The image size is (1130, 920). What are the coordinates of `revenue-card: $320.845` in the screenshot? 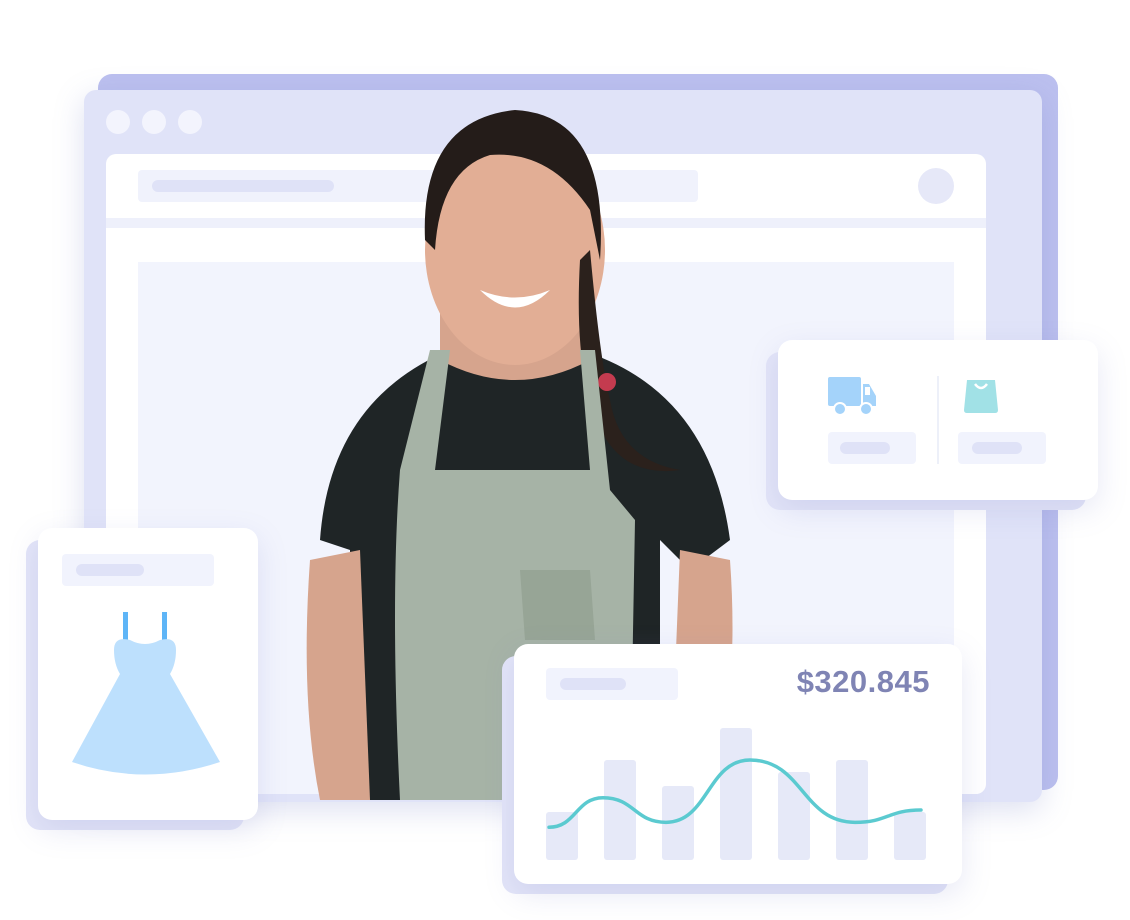 It's located at (738, 764).